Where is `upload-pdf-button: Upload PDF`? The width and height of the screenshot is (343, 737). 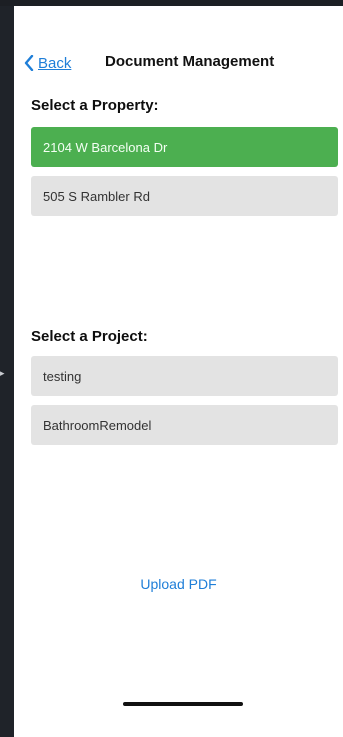
upload-pdf-button: Upload PDF is located at coordinates (178, 584).